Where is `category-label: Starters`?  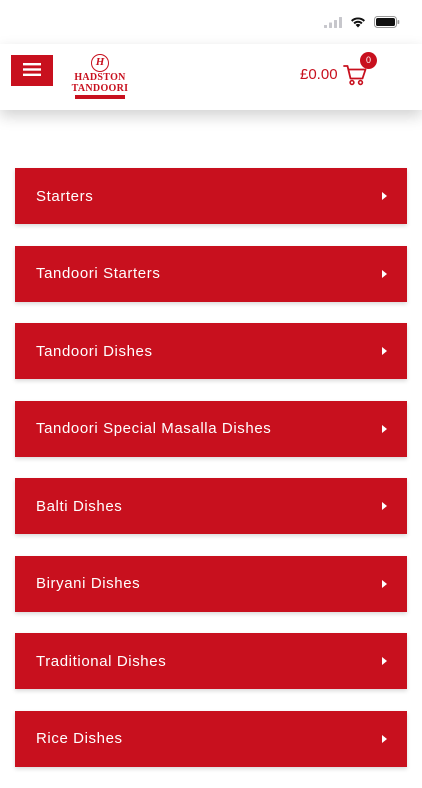
category-label: Starters is located at coordinates (65, 196).